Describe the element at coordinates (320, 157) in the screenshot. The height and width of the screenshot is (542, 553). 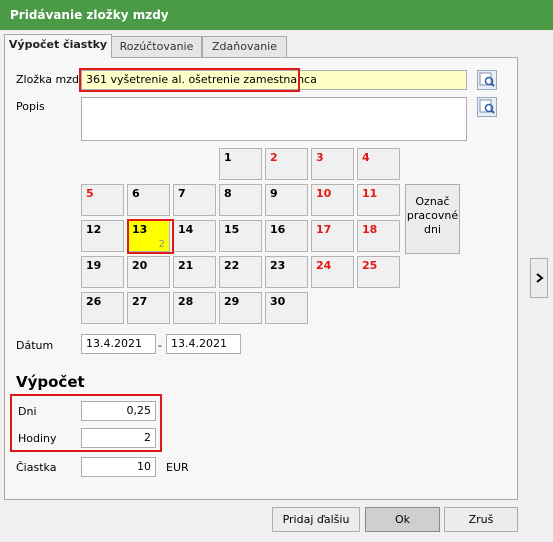
I see `day-number: 3` at that location.